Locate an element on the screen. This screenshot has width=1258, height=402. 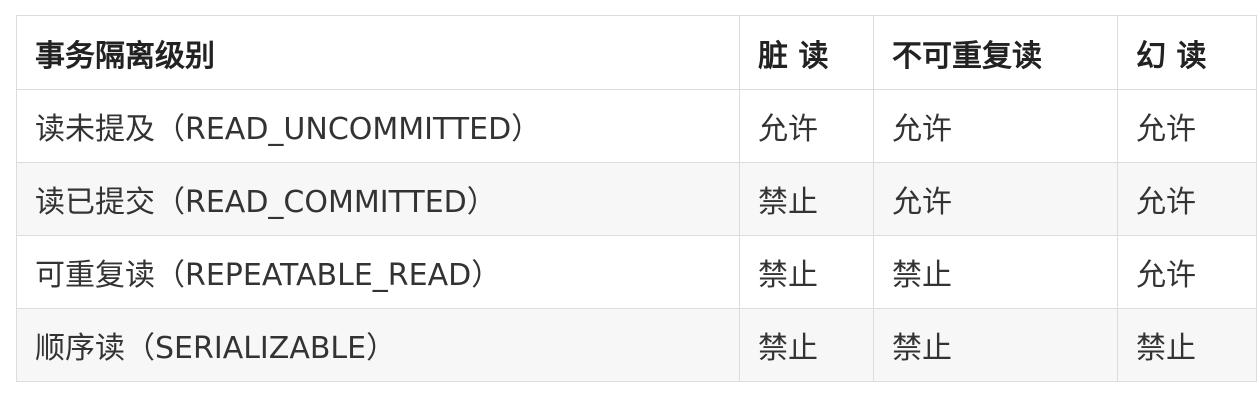
cell-isolation-level: 顺序读（SERIALIZABLE） is located at coordinates (378, 345).